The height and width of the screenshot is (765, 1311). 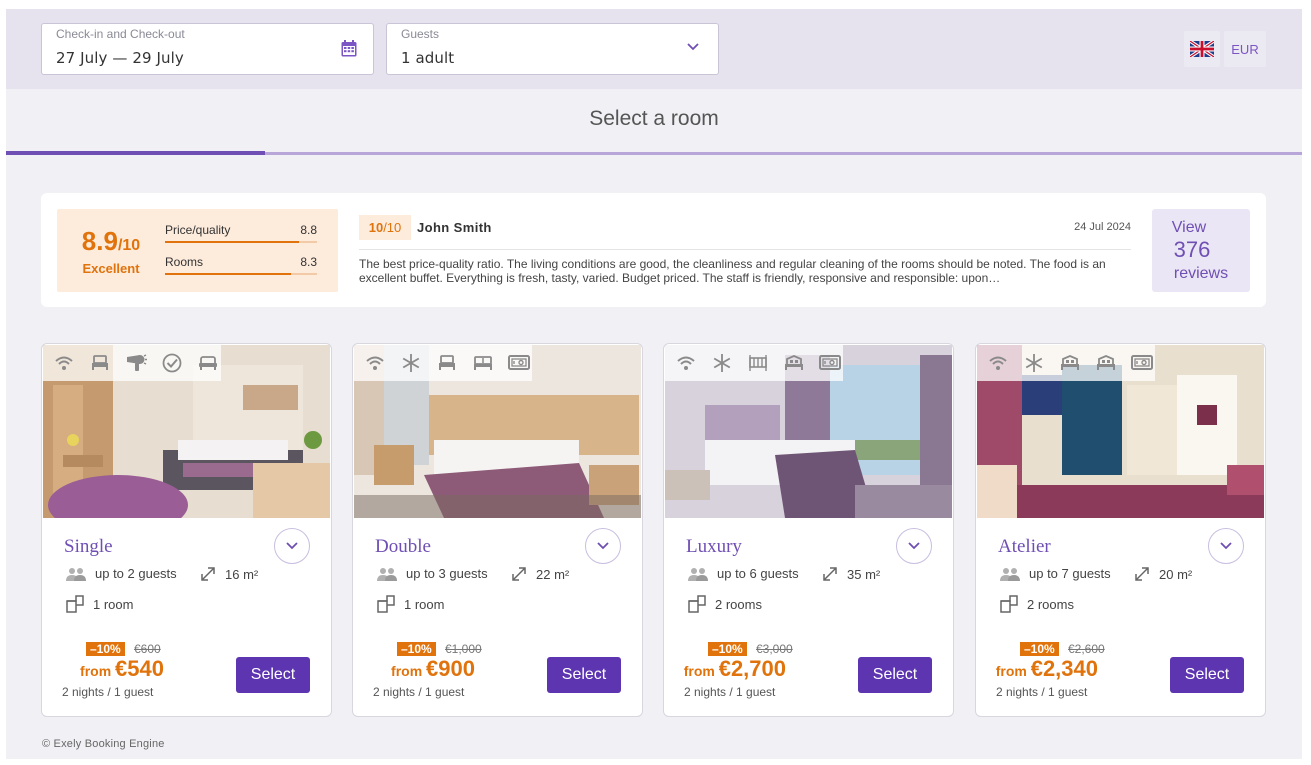 What do you see at coordinates (207, 49) in the screenshot?
I see `dates-field: Check-in and Check-out 27 July — 29 July` at bounding box center [207, 49].